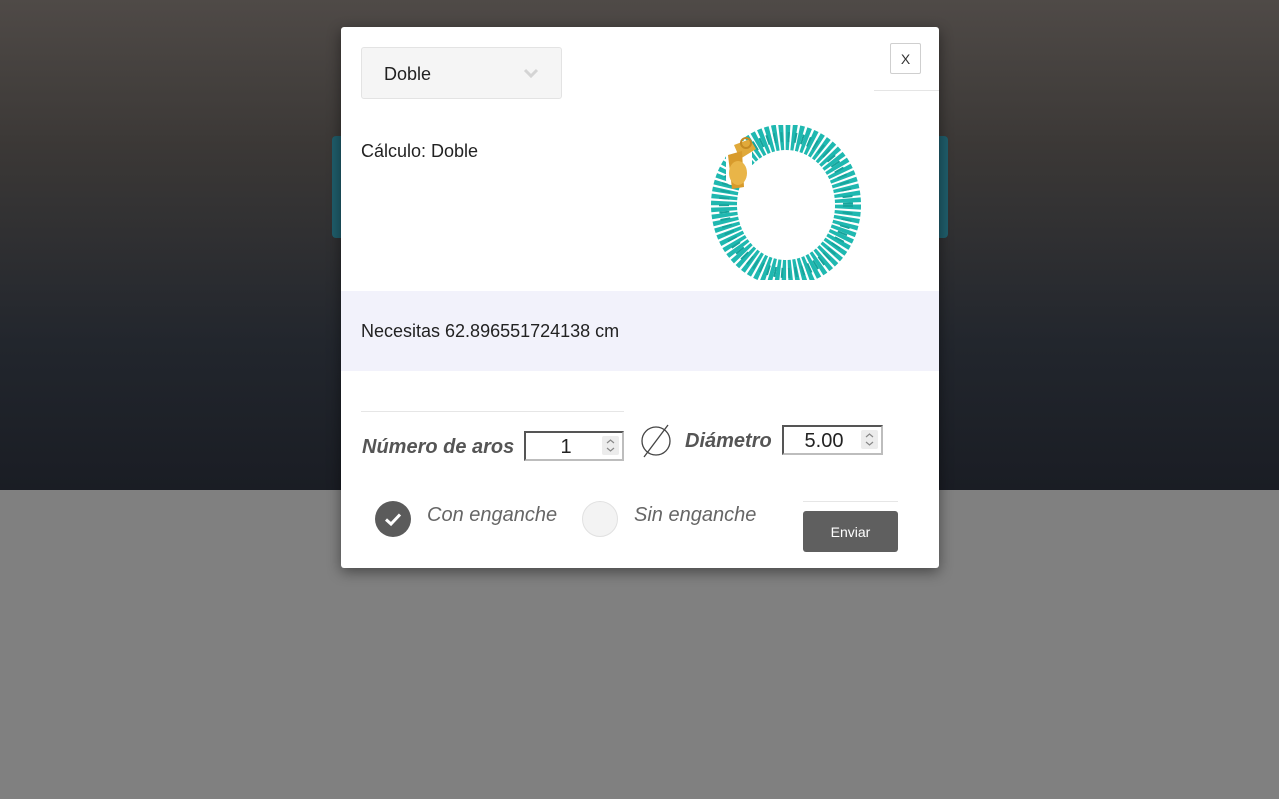 The width and height of the screenshot is (1279, 799). What do you see at coordinates (728, 441) in the screenshot?
I see `diametro-label: Diámetro` at bounding box center [728, 441].